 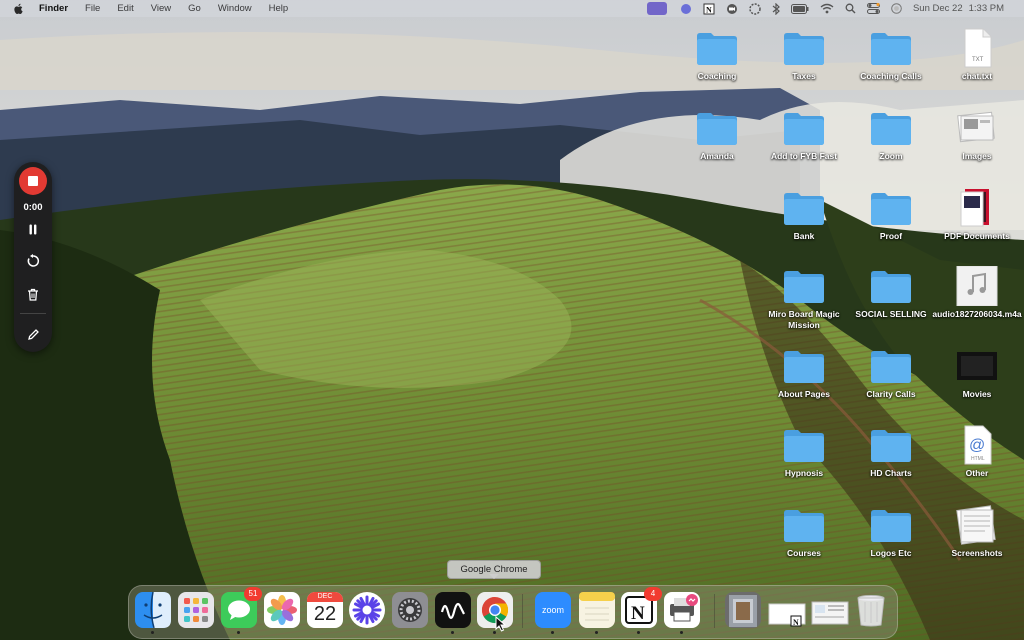 What do you see at coordinates (194, 8) in the screenshot?
I see `menu-go: Go` at bounding box center [194, 8].